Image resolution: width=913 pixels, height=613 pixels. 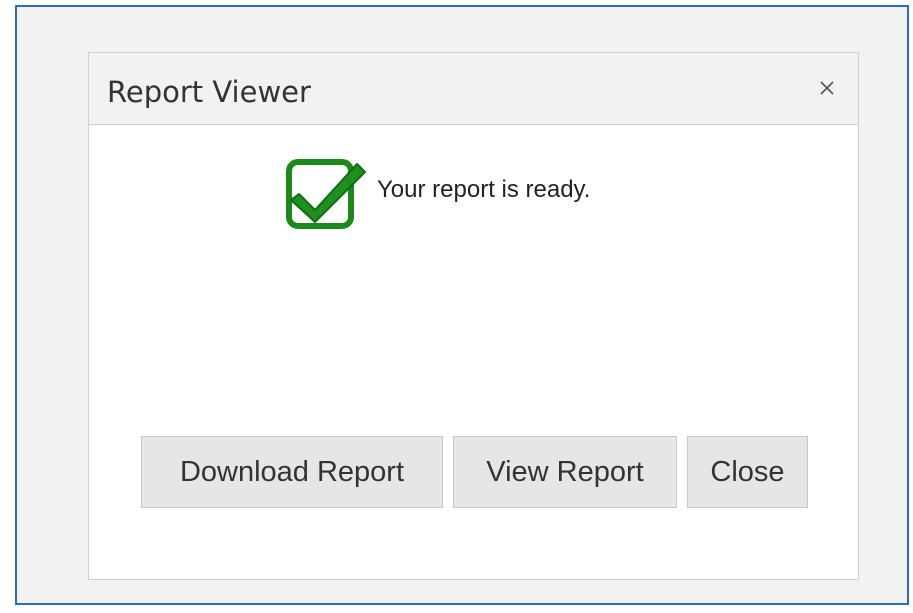 What do you see at coordinates (326, 194) in the screenshot?
I see `checkmark-icon` at bounding box center [326, 194].